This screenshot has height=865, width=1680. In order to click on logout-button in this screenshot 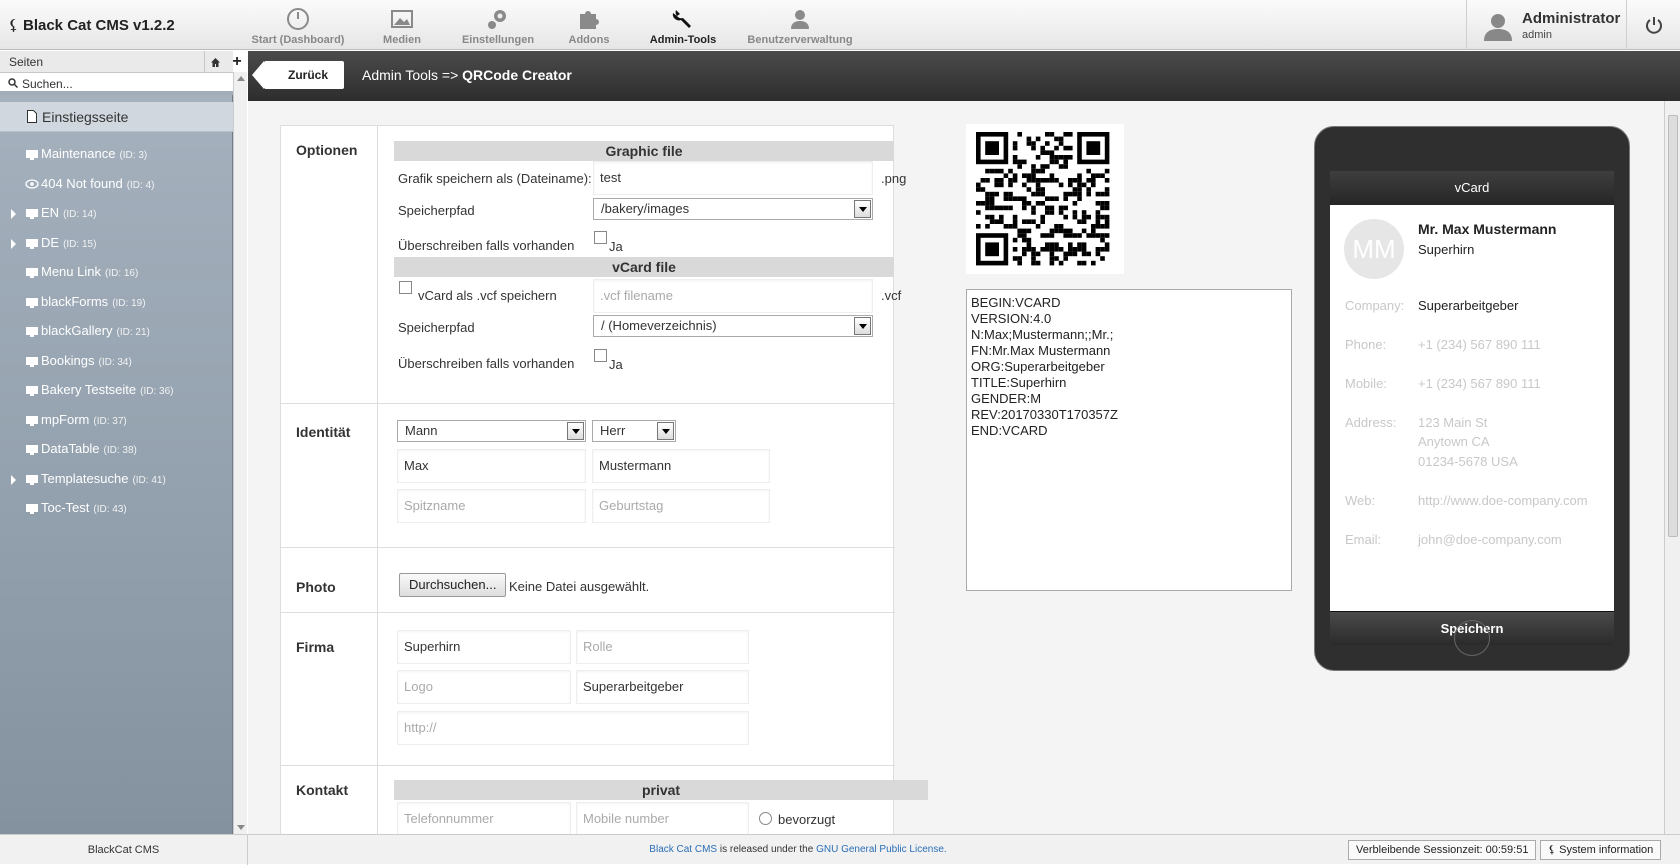, I will do `click(1653, 25)`.